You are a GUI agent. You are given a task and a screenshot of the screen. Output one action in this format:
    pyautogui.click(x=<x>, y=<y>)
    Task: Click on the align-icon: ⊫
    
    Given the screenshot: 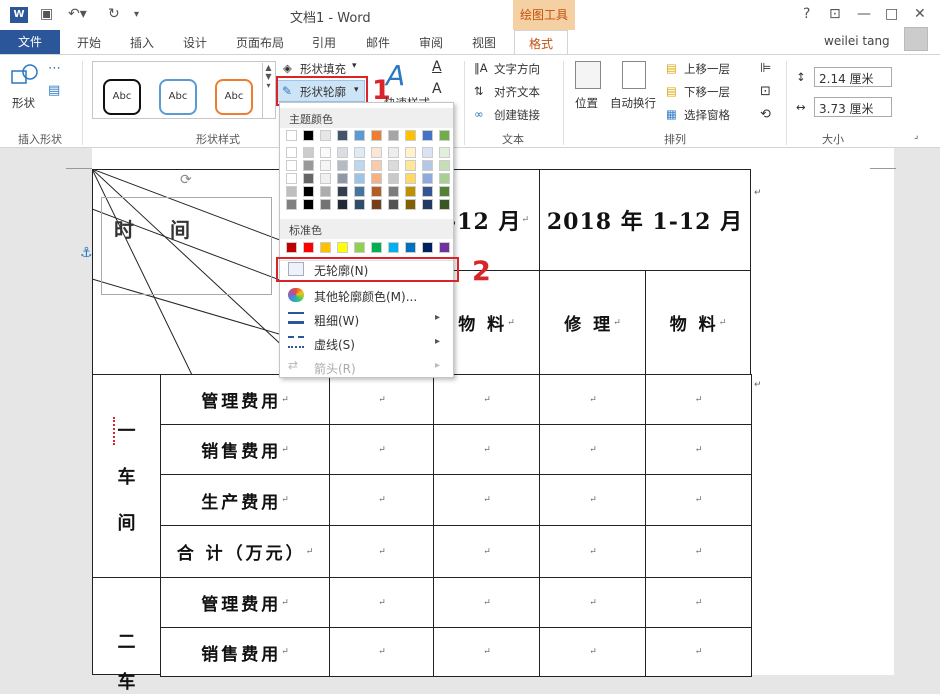 What is the action you would take?
    pyautogui.click(x=765, y=68)
    